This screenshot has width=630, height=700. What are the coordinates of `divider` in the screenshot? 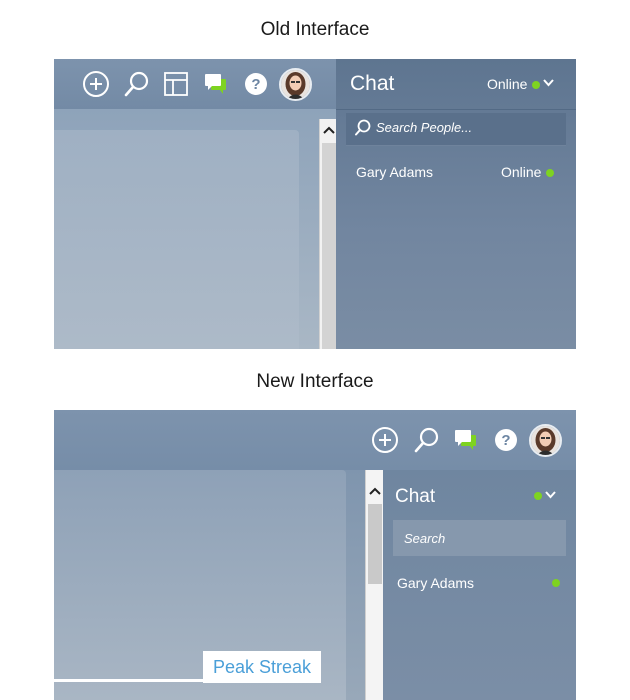 It's located at (456, 109).